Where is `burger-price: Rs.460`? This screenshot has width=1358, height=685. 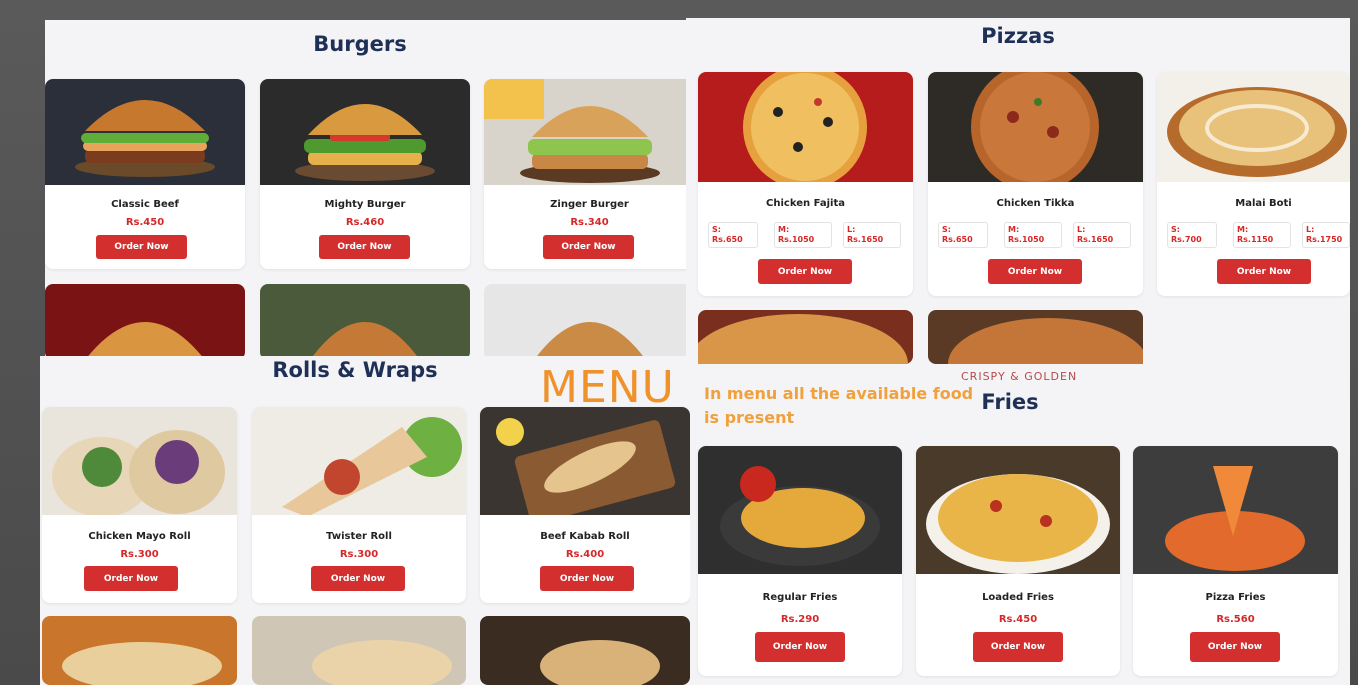
burger-price: Rs.460 is located at coordinates (365, 222).